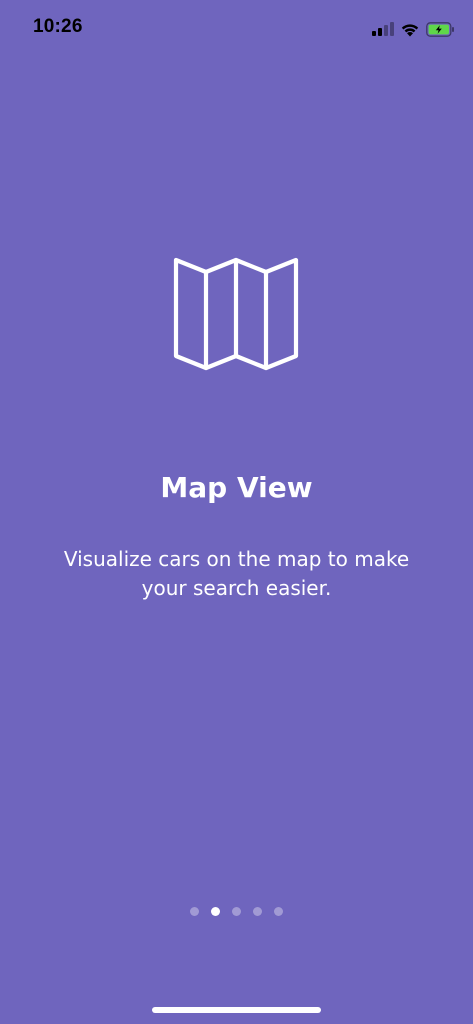 The image size is (473, 1024). What do you see at coordinates (236, 314) in the screenshot?
I see `map-icon` at bounding box center [236, 314].